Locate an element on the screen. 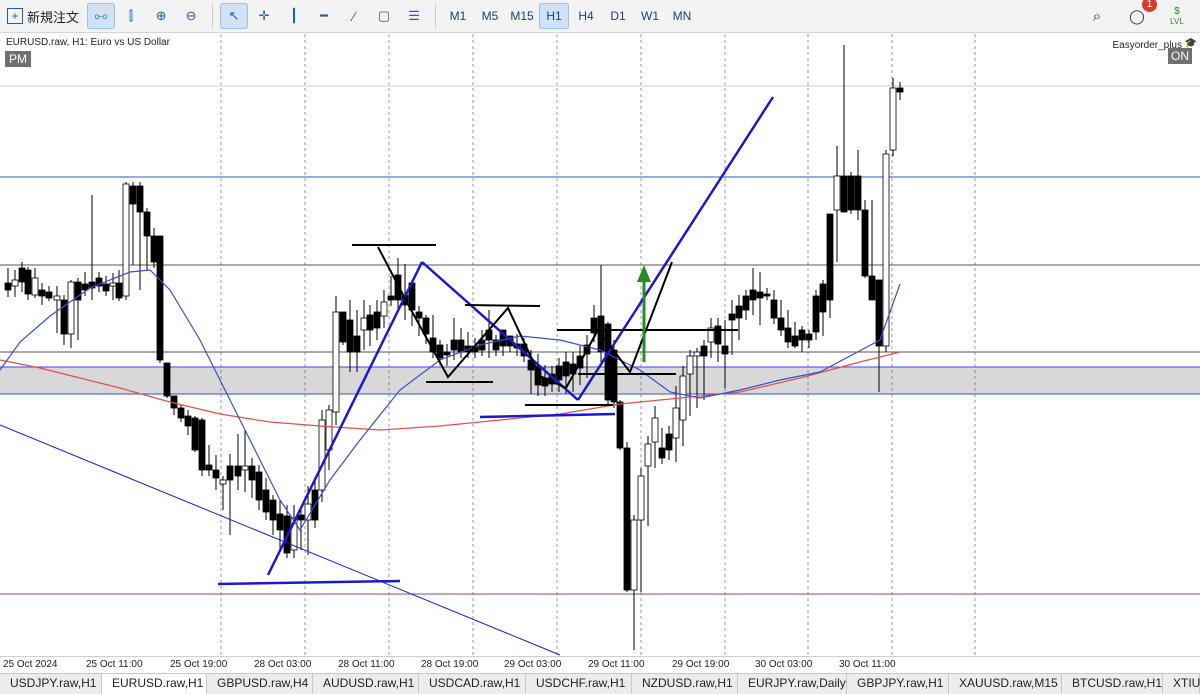 This screenshot has height=694, width=1200. tab-eurjpy: EURJPY.raw,Daily is located at coordinates (792, 684).